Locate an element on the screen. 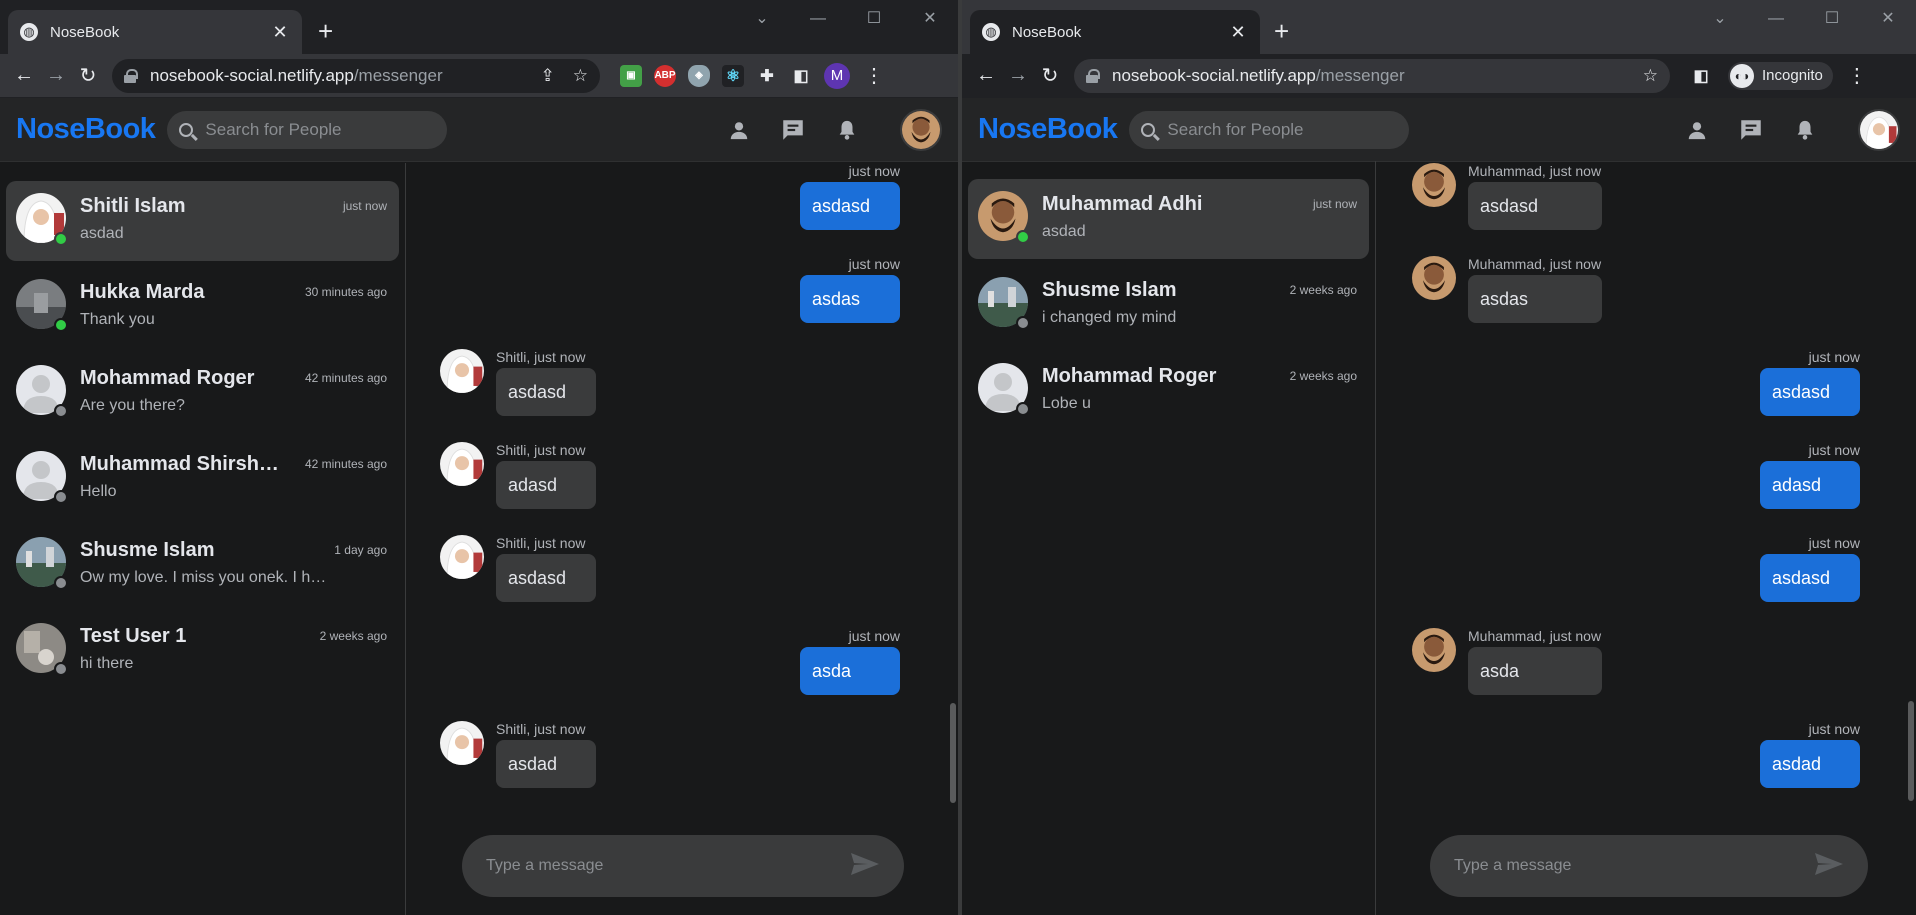  conversation-item: Muhammad Adhi just now asdad is located at coordinates (1168, 219).